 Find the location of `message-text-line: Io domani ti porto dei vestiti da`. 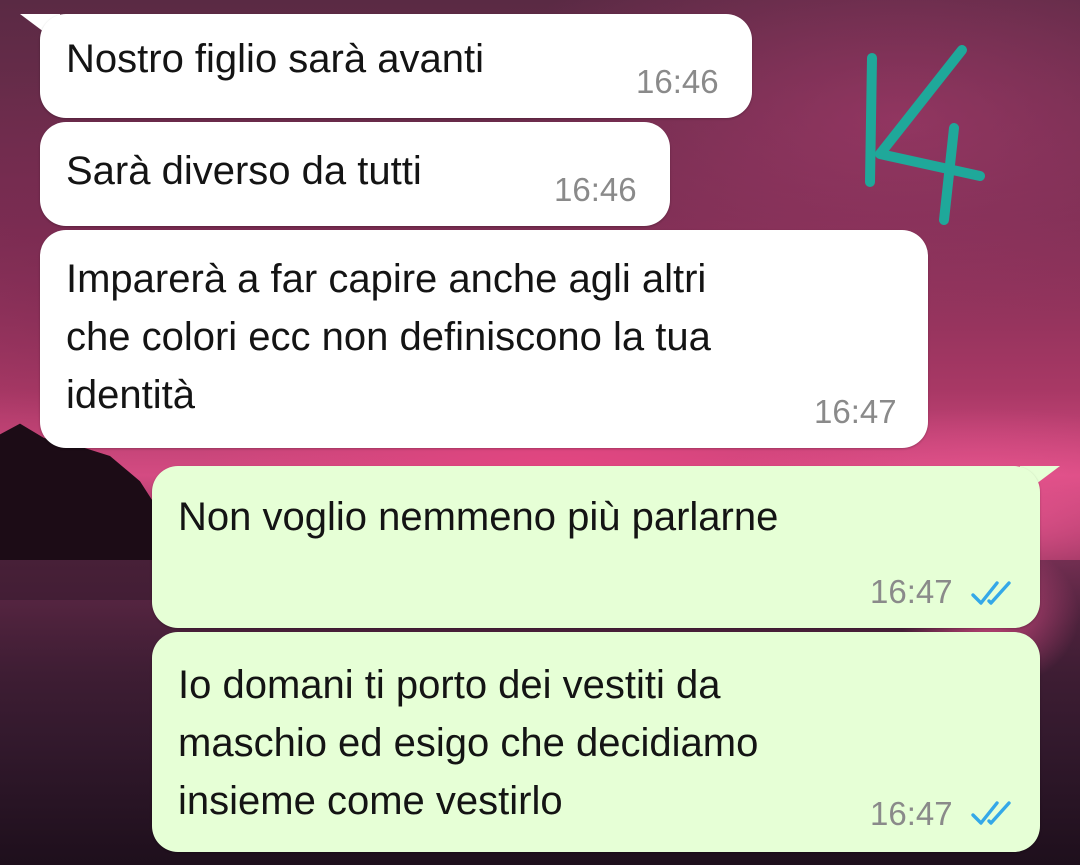

message-text-line: Io domani ti porto dei vestiti da is located at coordinates (449, 685).